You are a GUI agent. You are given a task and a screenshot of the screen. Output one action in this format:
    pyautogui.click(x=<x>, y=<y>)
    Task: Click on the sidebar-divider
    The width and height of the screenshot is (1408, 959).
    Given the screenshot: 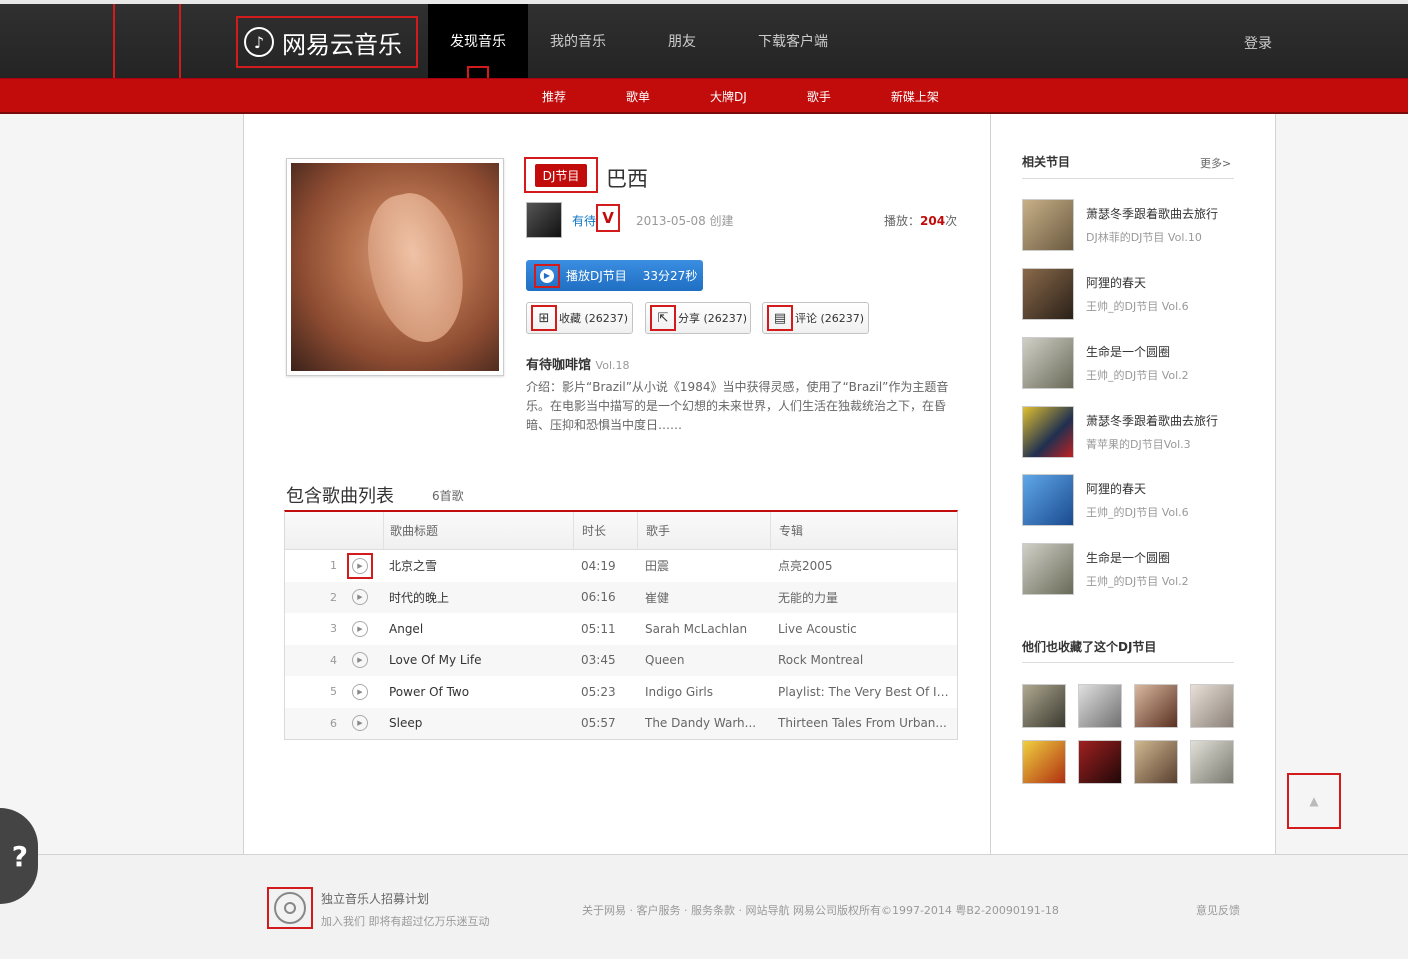 What is the action you would take?
    pyautogui.click(x=990, y=484)
    